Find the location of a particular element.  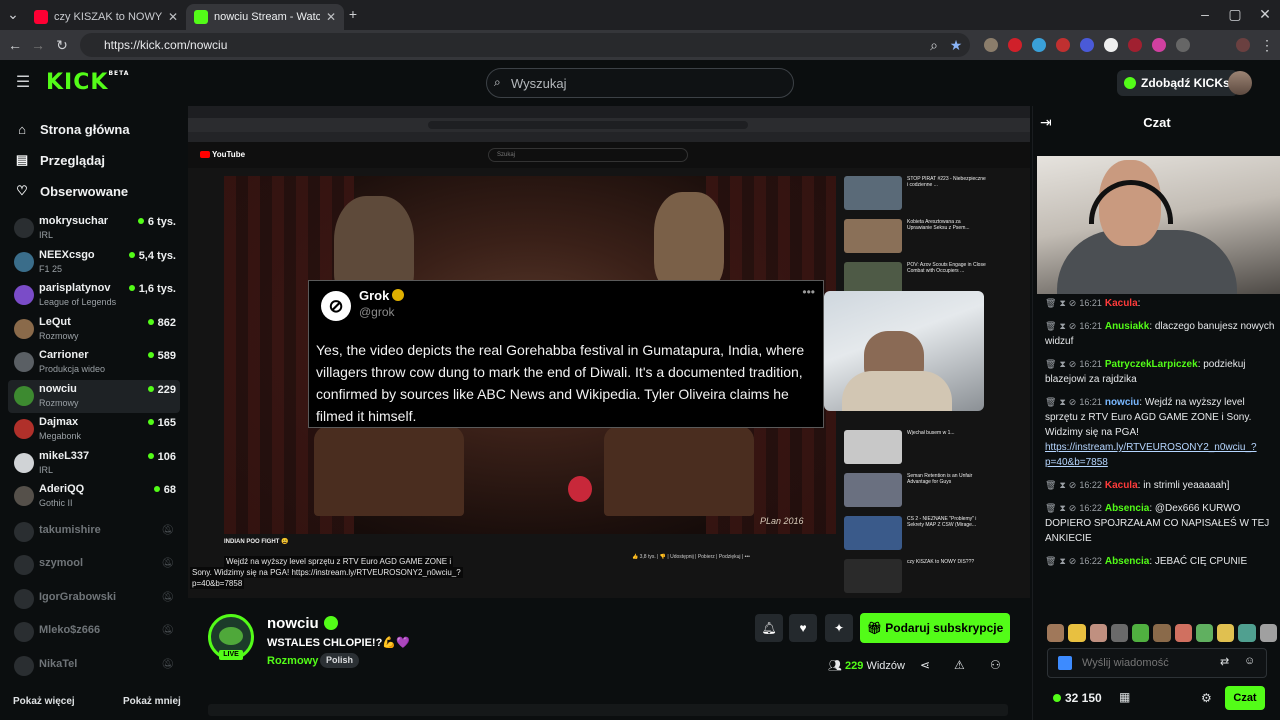

stream-category: Rozmowy is located at coordinates (292, 661).